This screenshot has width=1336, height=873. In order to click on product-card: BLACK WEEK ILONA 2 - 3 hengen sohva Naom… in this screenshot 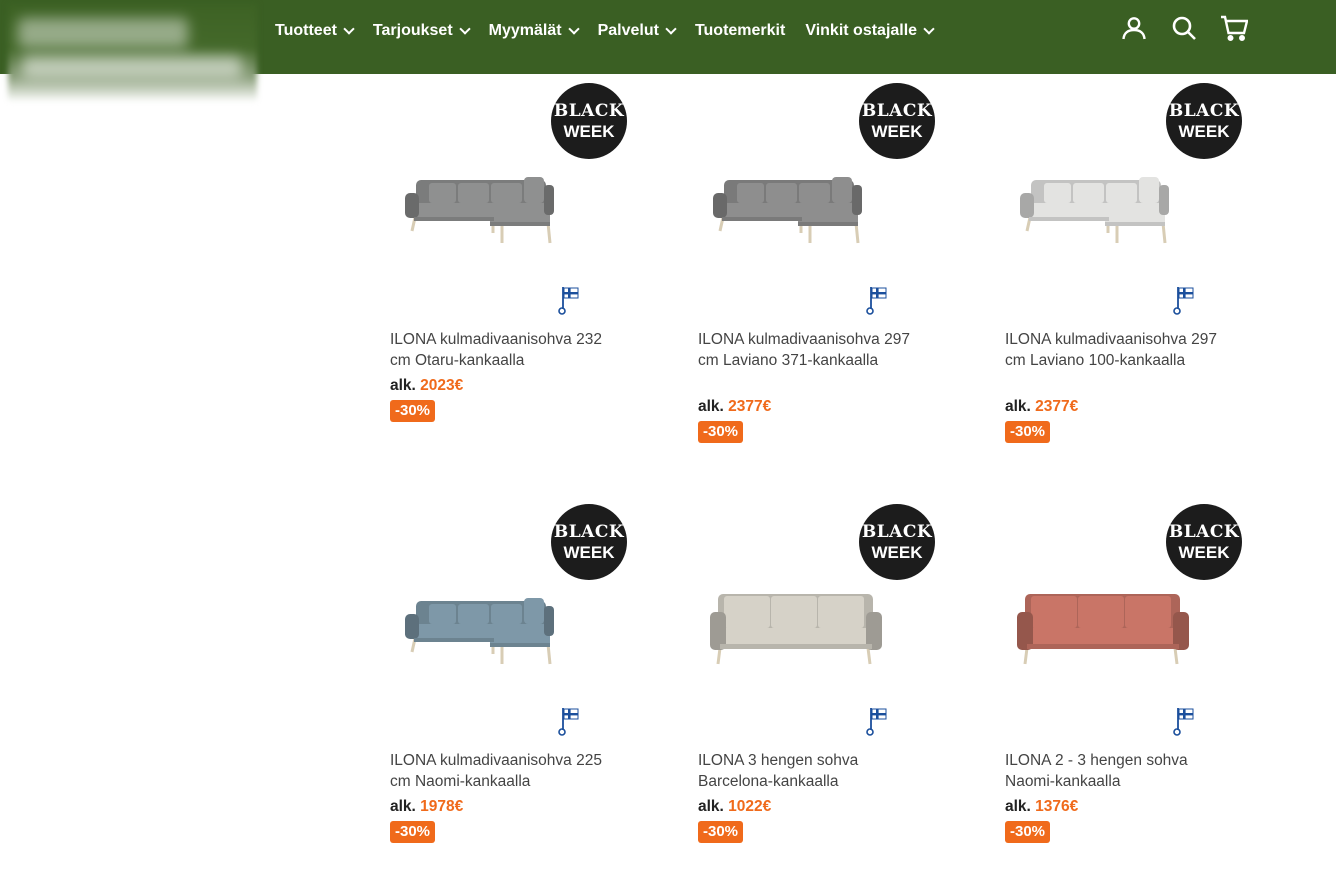, I will do `click(1125, 681)`.